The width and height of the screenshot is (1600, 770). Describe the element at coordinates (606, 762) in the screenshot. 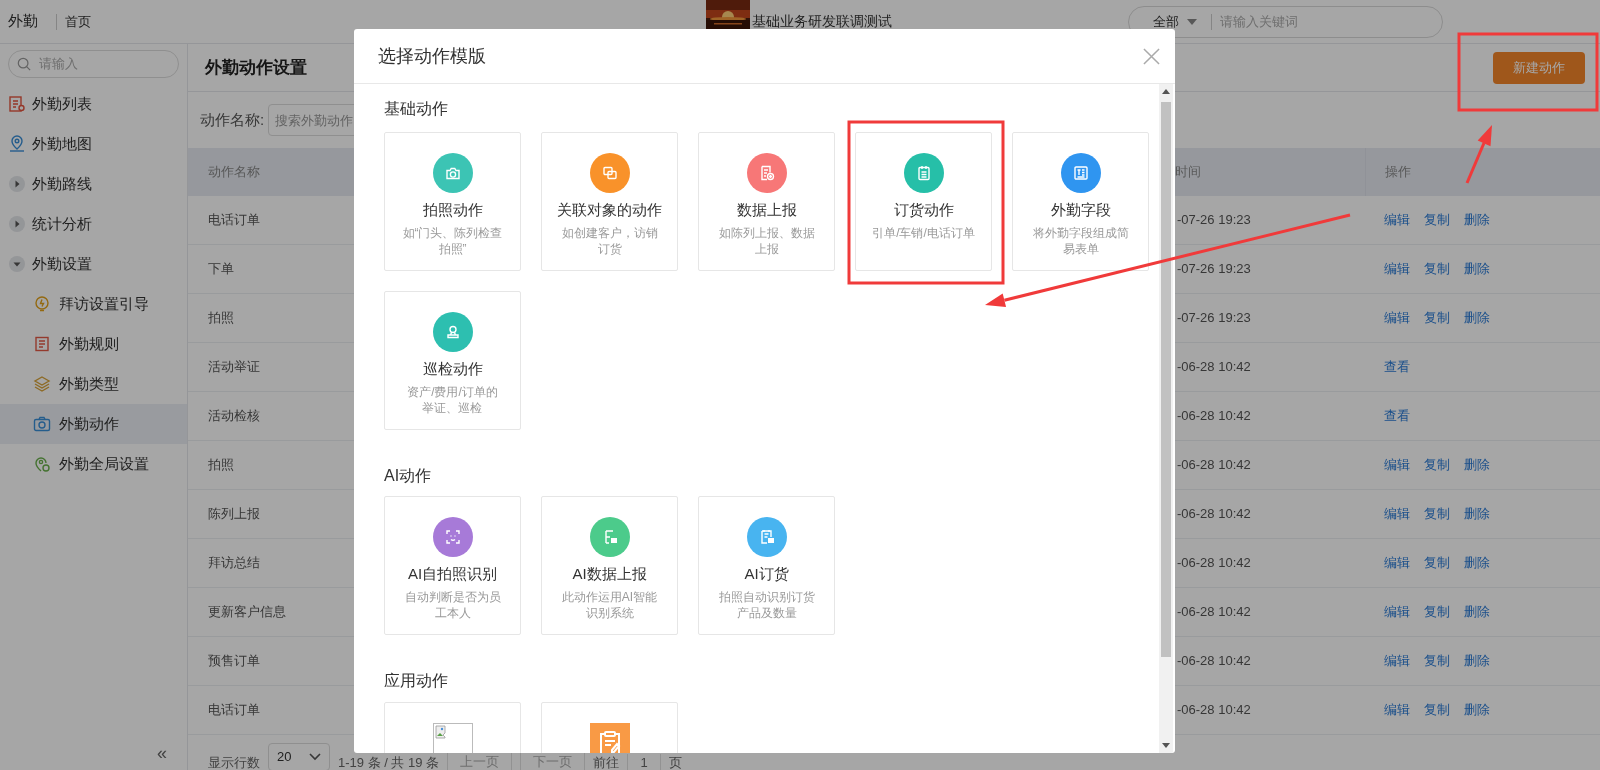

I see `goto-label: 前往` at that location.